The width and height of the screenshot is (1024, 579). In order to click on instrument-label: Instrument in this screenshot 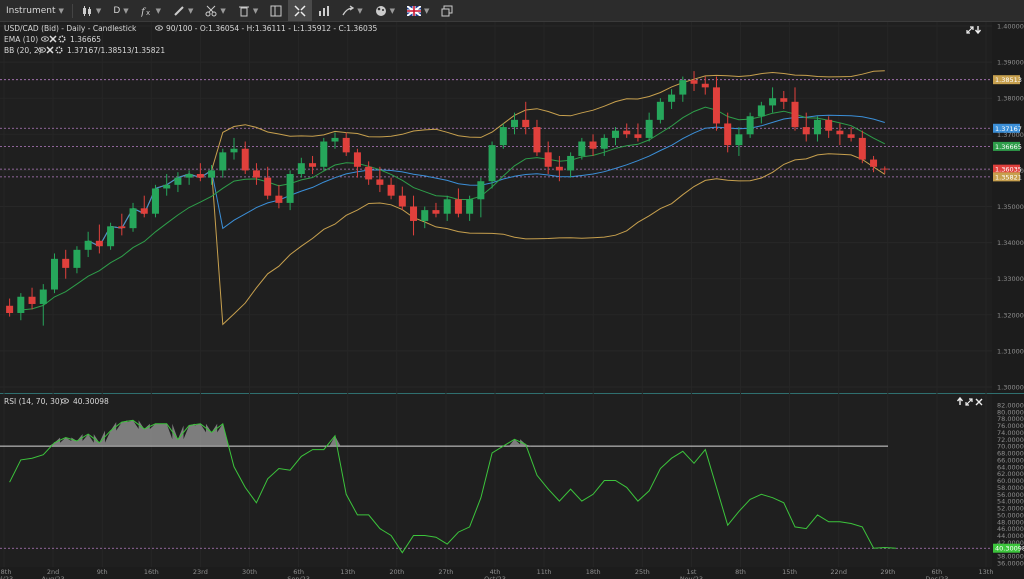, I will do `click(31, 10)`.